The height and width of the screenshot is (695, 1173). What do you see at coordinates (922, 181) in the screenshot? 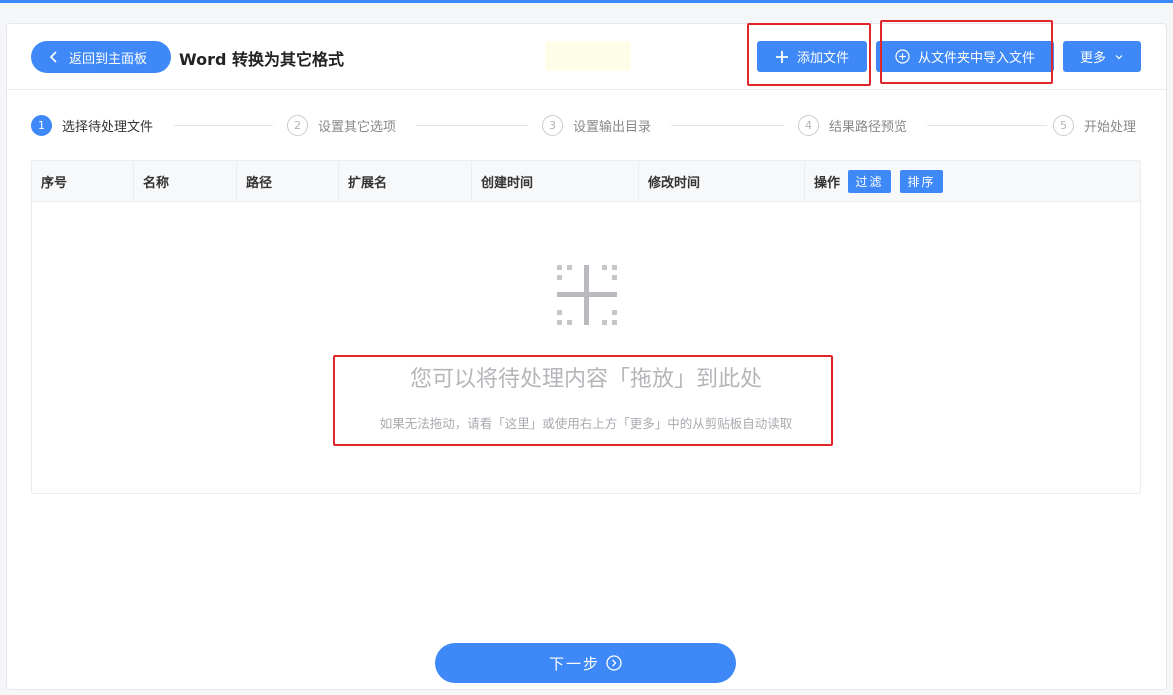
I see `sort-button: 排序` at bounding box center [922, 181].